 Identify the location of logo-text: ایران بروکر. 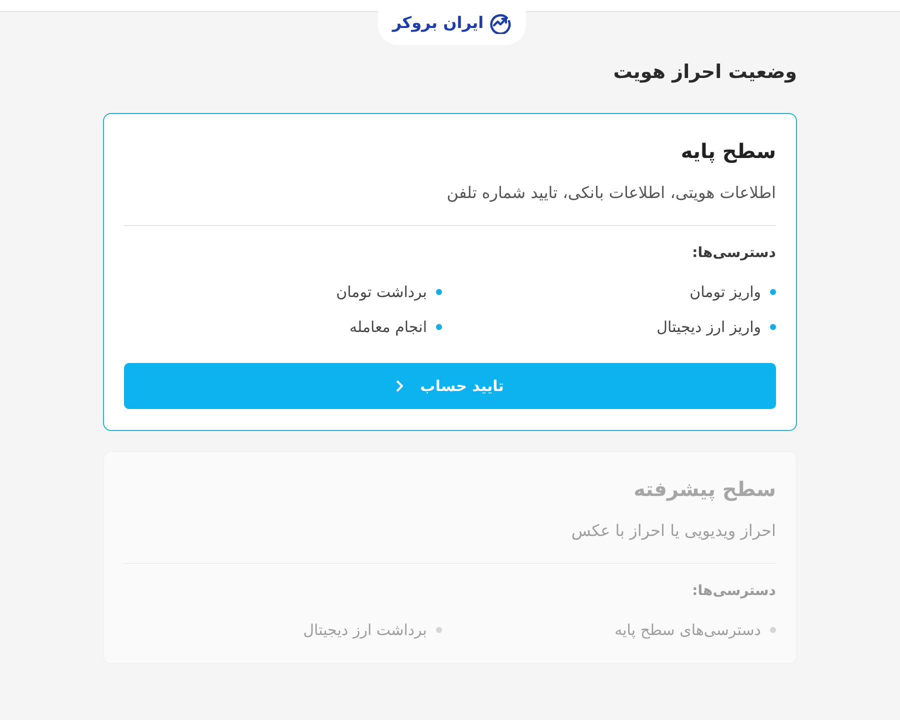
(438, 23).